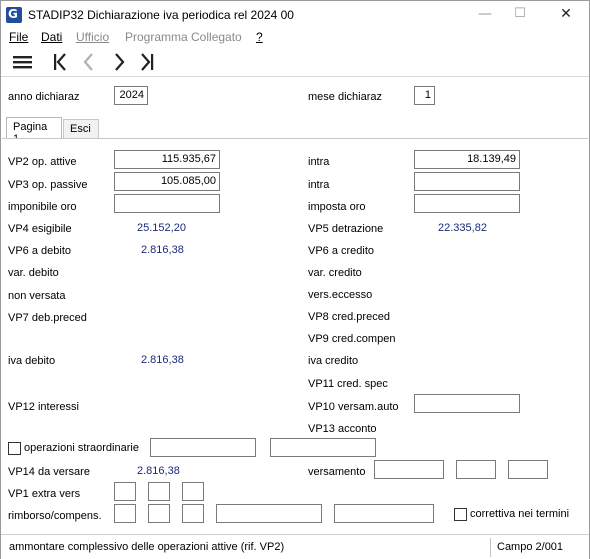 The height and width of the screenshot is (559, 590). What do you see at coordinates (566, 14) in the screenshot?
I see `close-button: ✕` at bounding box center [566, 14].